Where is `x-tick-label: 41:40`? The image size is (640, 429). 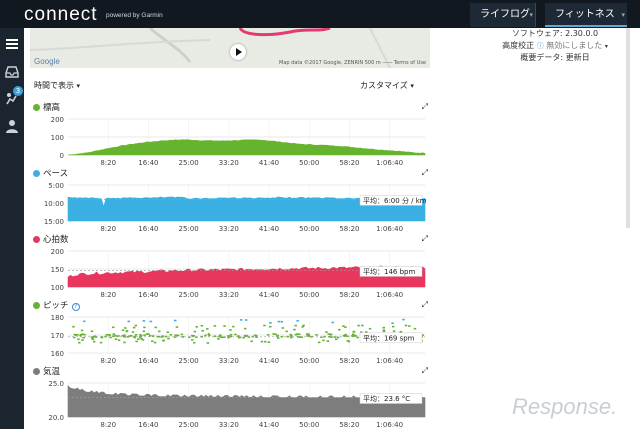
x-tick-label: 41:40 is located at coordinates (269, 361).